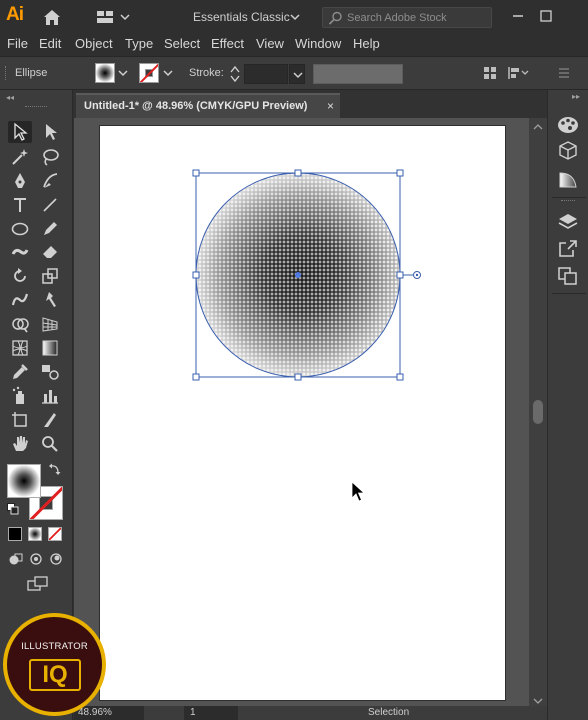 The image size is (588, 720). What do you see at coordinates (182, 43) in the screenshot?
I see `menu-select: Select` at bounding box center [182, 43].